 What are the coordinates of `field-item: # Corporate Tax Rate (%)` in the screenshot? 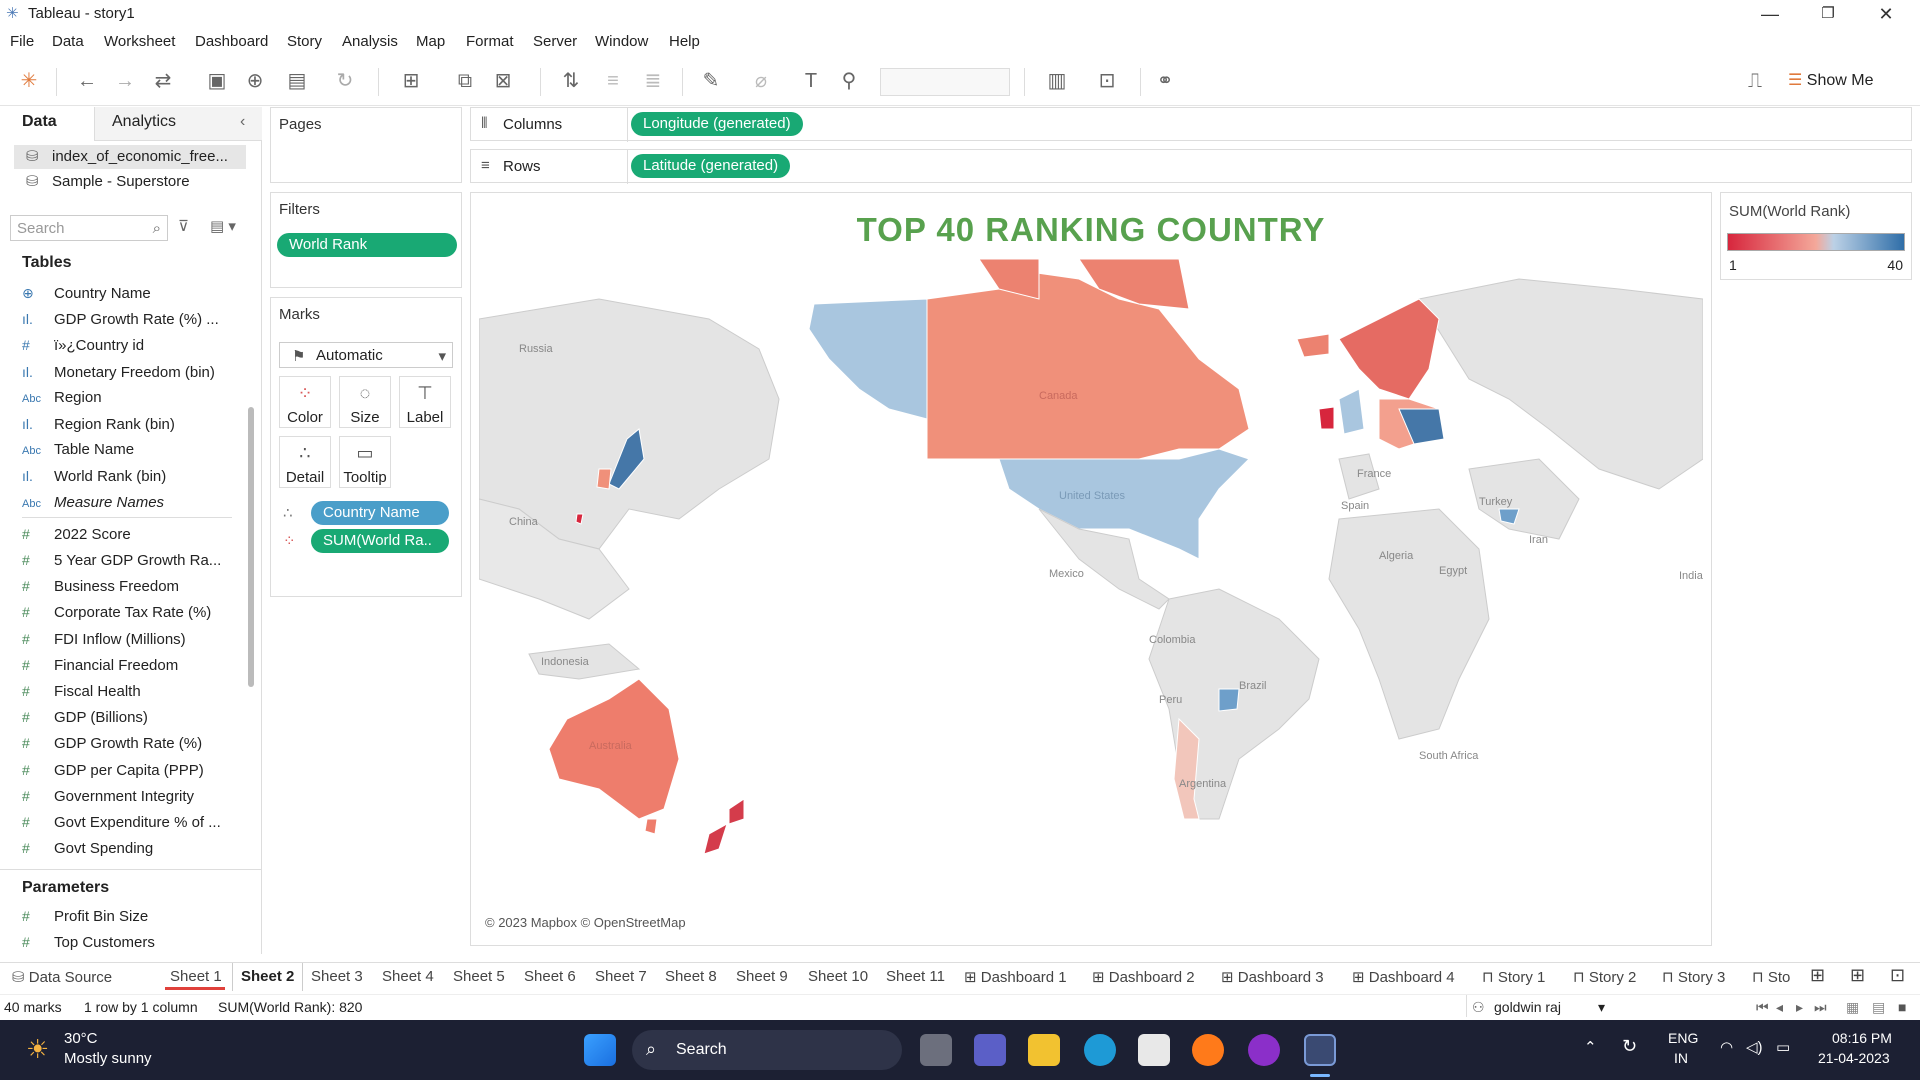 It's located at (116, 612).